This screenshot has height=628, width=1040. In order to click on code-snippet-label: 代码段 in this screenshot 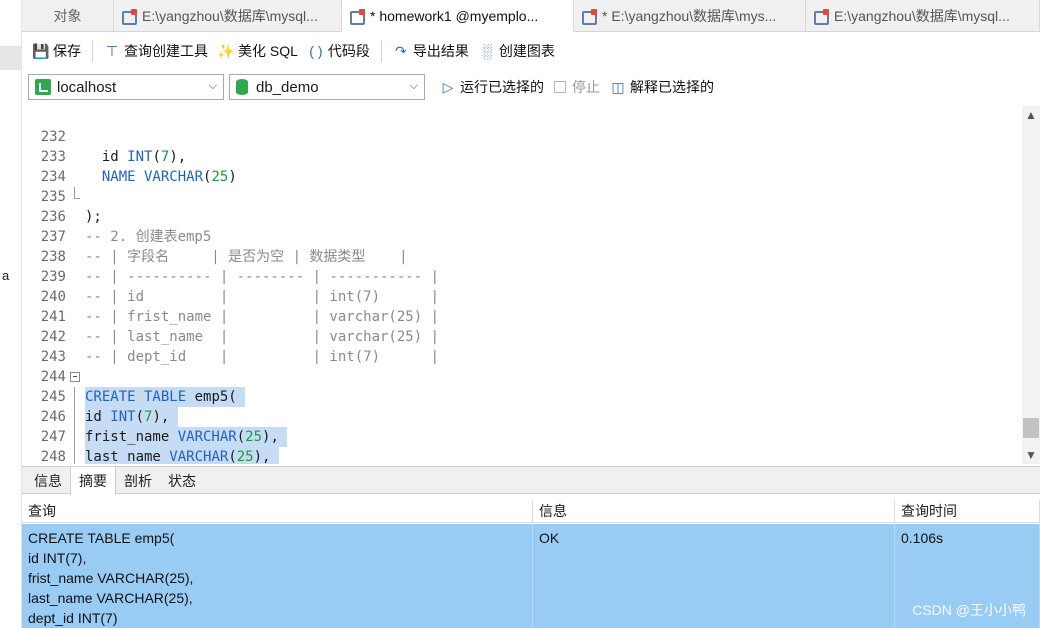, I will do `click(348, 51)`.